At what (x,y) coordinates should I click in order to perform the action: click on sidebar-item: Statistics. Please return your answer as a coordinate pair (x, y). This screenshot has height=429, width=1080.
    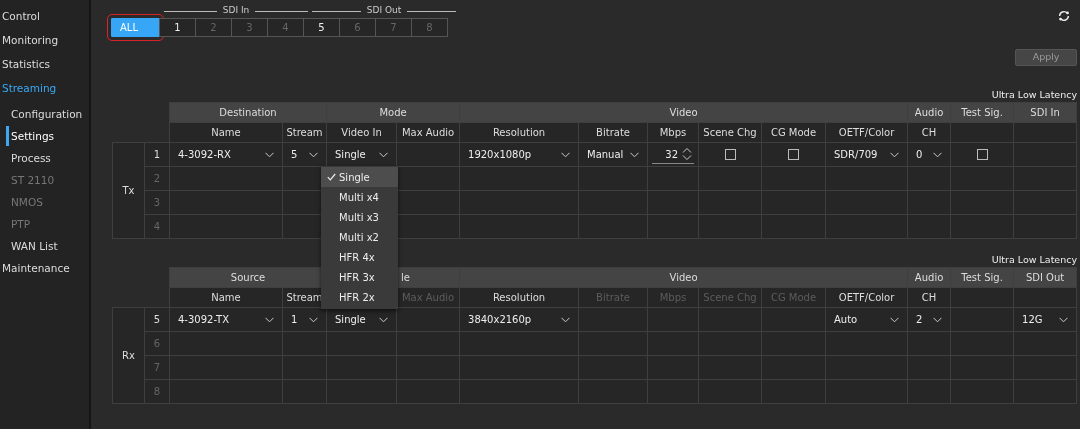
    Looking at the image, I should click on (44, 66).